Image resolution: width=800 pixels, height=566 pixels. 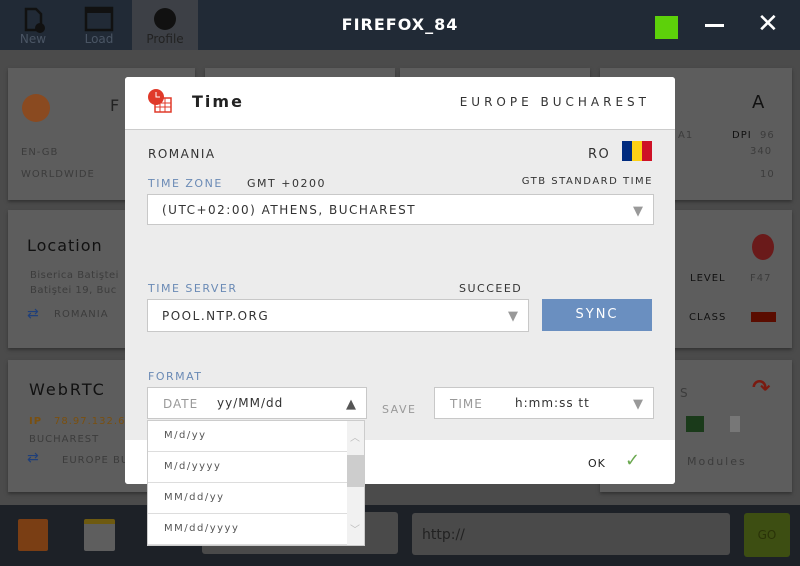 I want to click on webrtc-city: BUCHAREST, so click(x=64, y=439).